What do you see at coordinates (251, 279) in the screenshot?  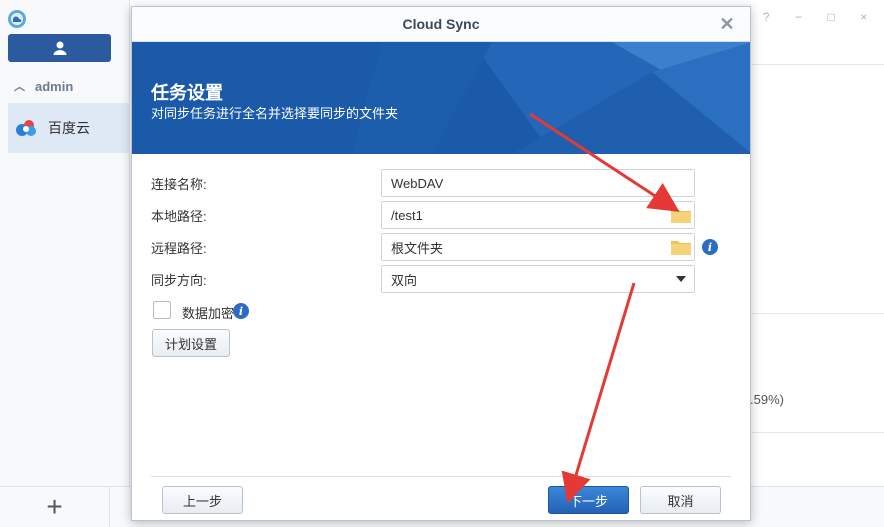 I see `sync-direction-row: 同步方向:` at bounding box center [251, 279].